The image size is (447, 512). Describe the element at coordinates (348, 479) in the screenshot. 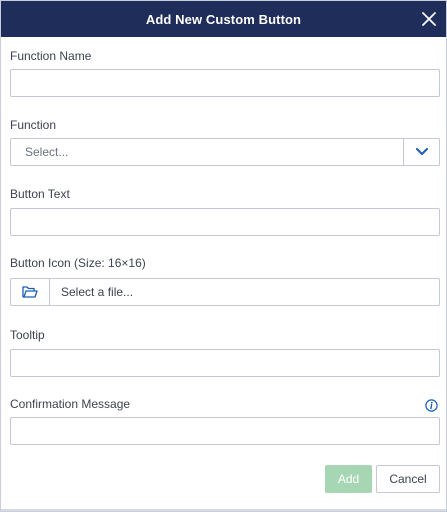

I see `add-button: Add` at that location.